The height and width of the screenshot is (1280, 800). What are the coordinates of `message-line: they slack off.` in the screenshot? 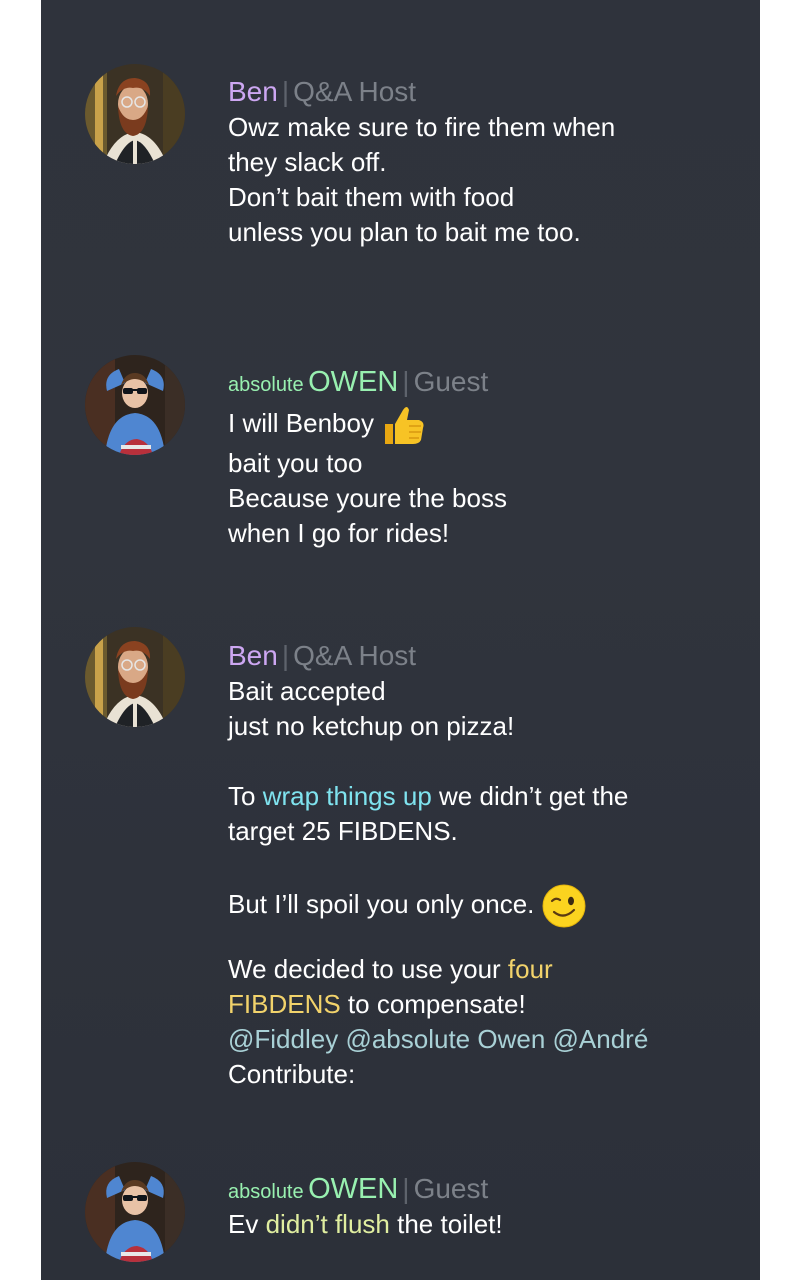 It's located at (307, 162).